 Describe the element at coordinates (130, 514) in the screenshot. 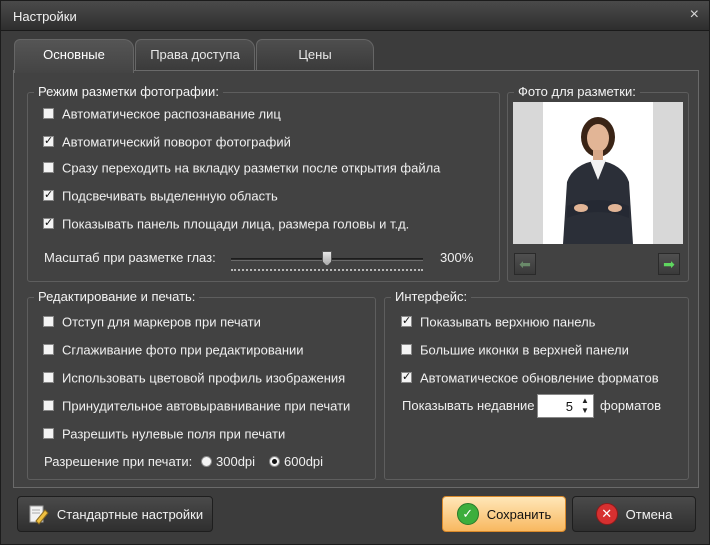

I see `defaults-button-label: Стандартные настройки` at that location.